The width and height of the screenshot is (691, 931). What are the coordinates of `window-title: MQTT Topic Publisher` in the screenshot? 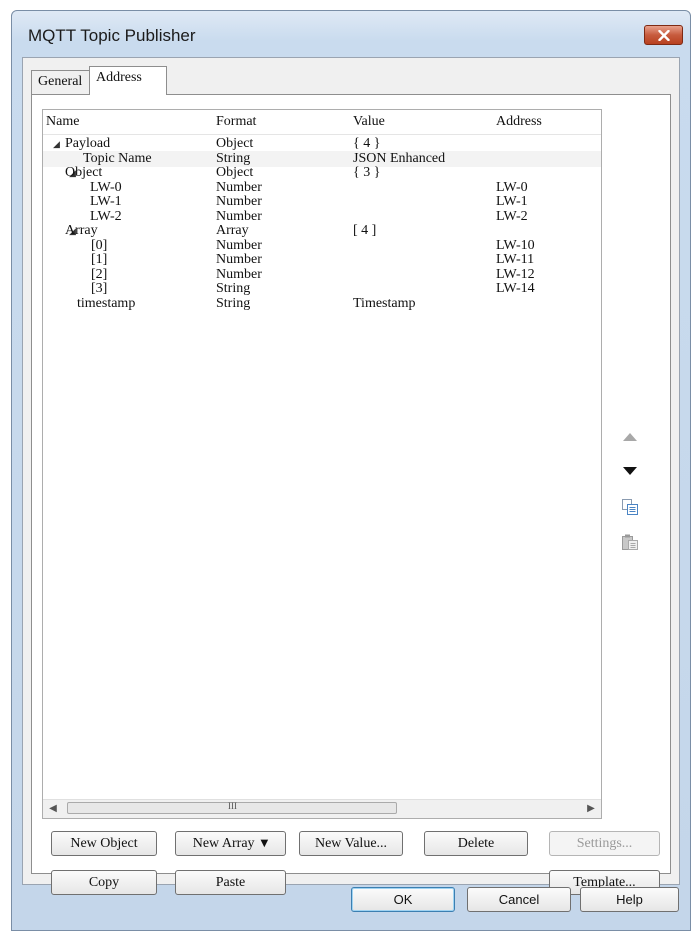 It's located at (112, 35).